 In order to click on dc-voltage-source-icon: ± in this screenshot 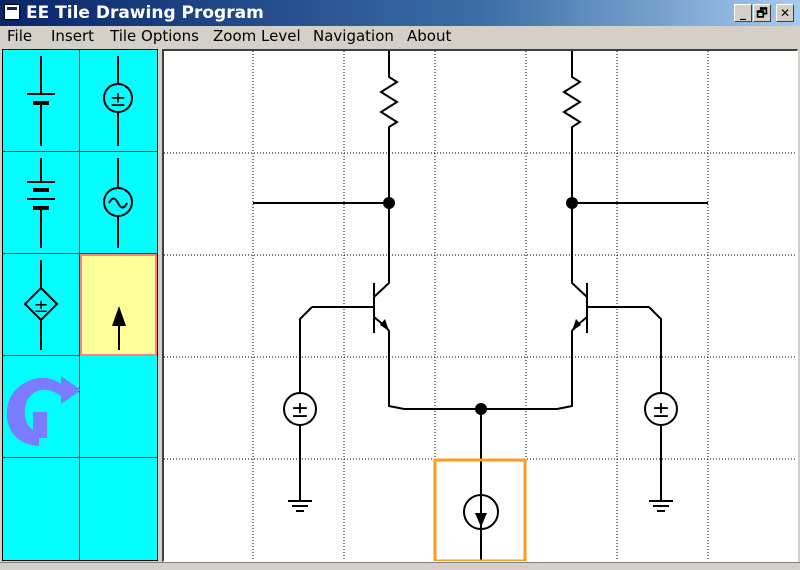, I will do `click(118, 101)`.